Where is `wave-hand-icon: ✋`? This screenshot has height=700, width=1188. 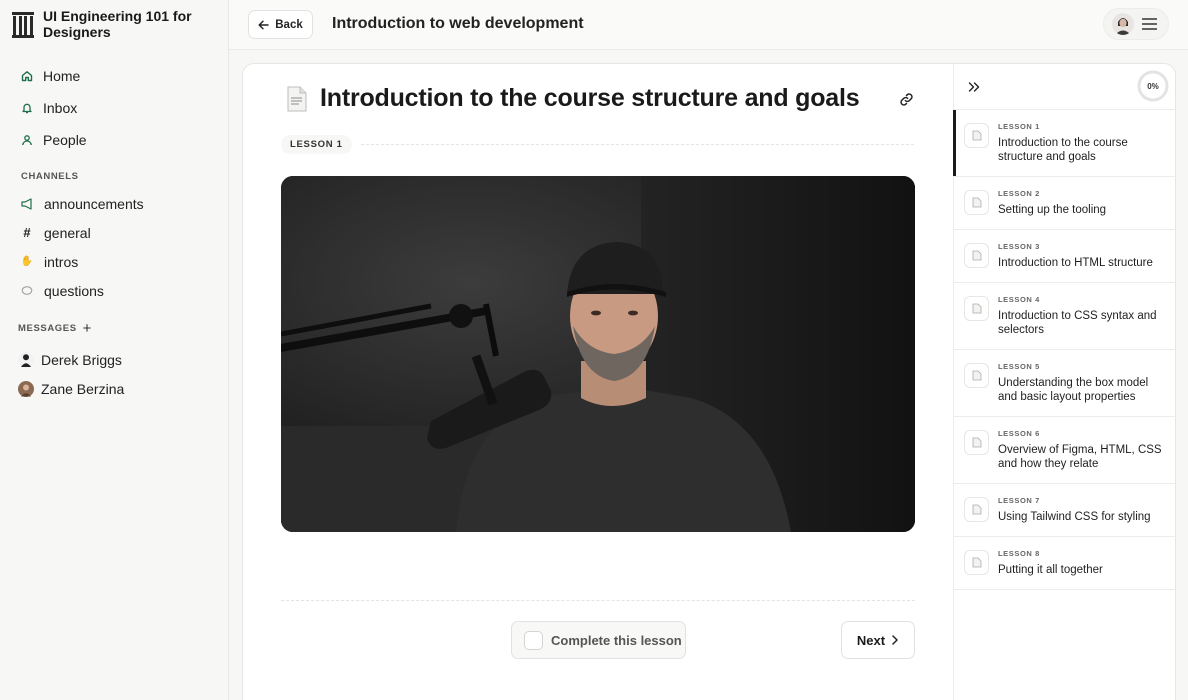 wave-hand-icon: ✋ is located at coordinates (27, 261).